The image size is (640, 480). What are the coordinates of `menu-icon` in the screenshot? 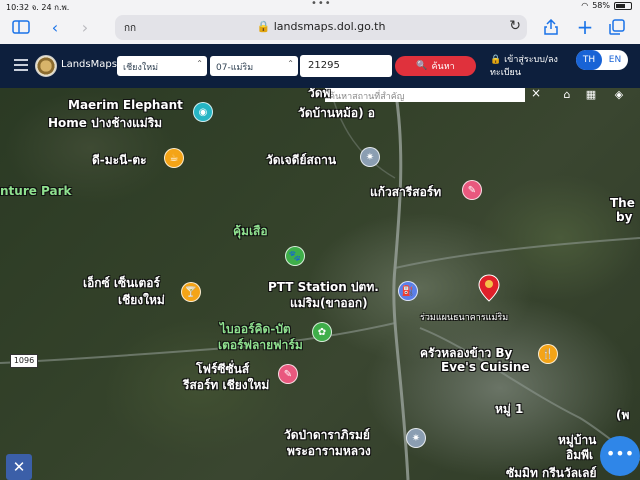 It's located at (21, 65).